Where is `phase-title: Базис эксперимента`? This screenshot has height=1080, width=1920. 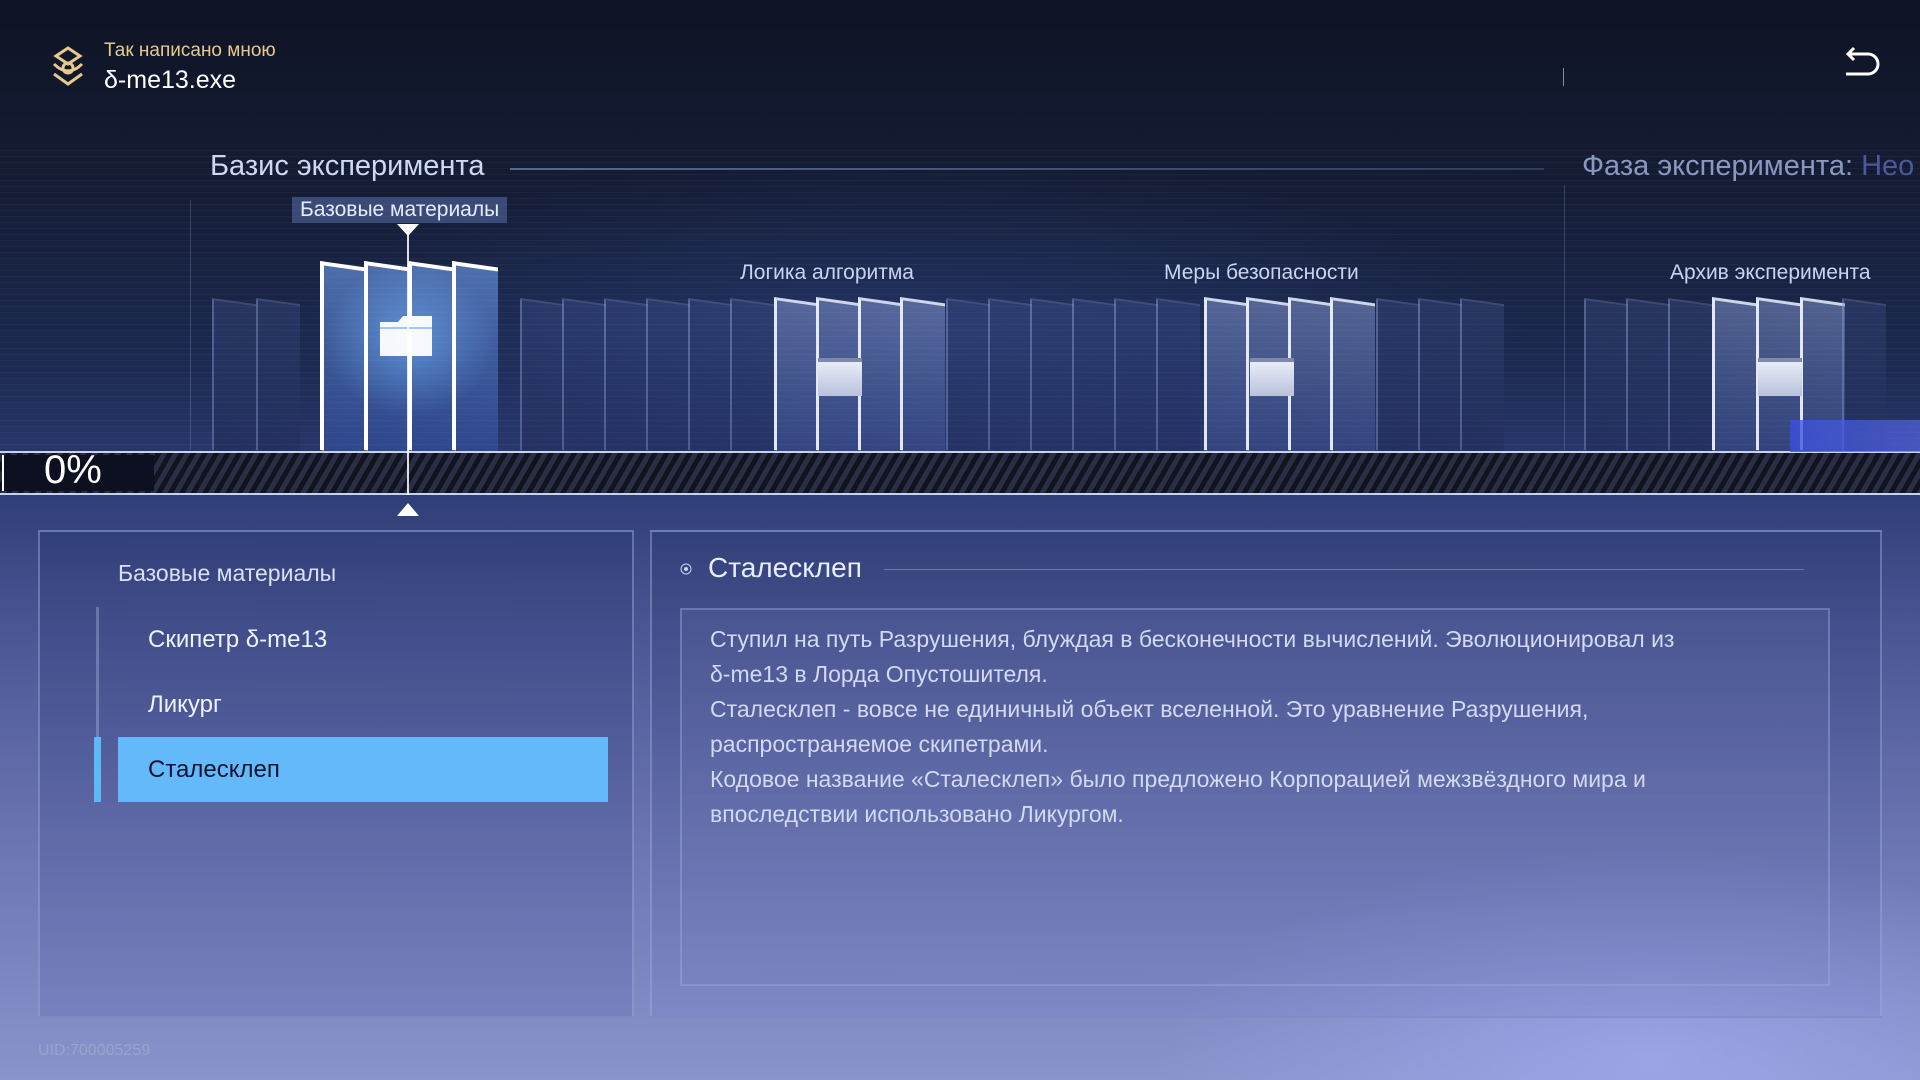
phase-title: Базис эксперимента is located at coordinates (347, 166).